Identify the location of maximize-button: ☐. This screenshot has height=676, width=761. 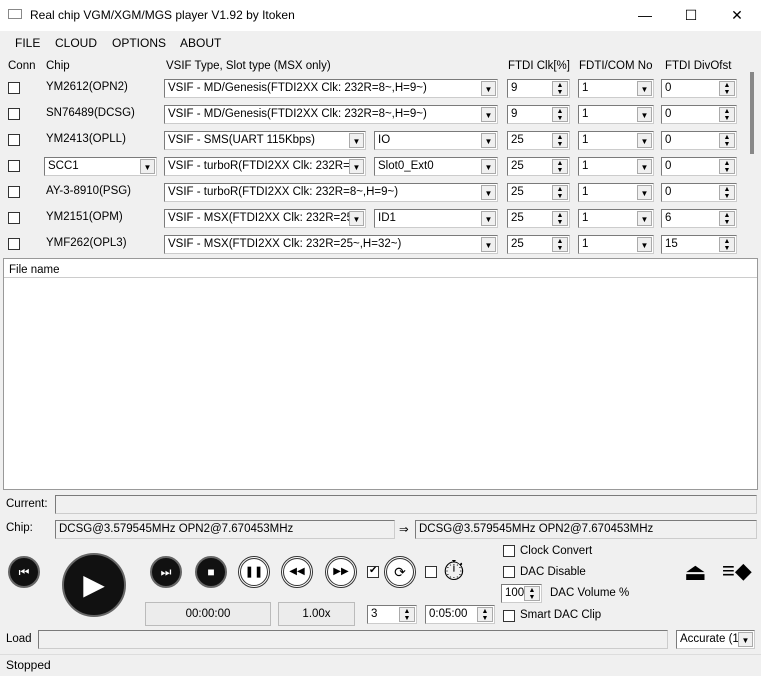
(691, 15).